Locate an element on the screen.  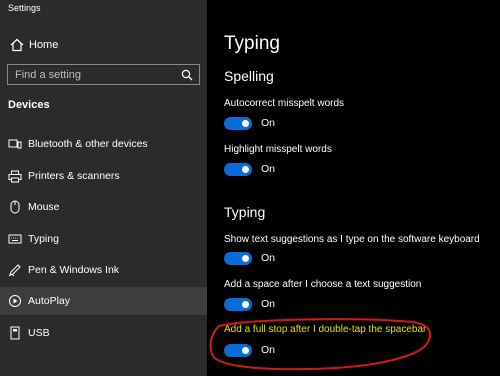
mouse-icon is located at coordinates (15, 207).